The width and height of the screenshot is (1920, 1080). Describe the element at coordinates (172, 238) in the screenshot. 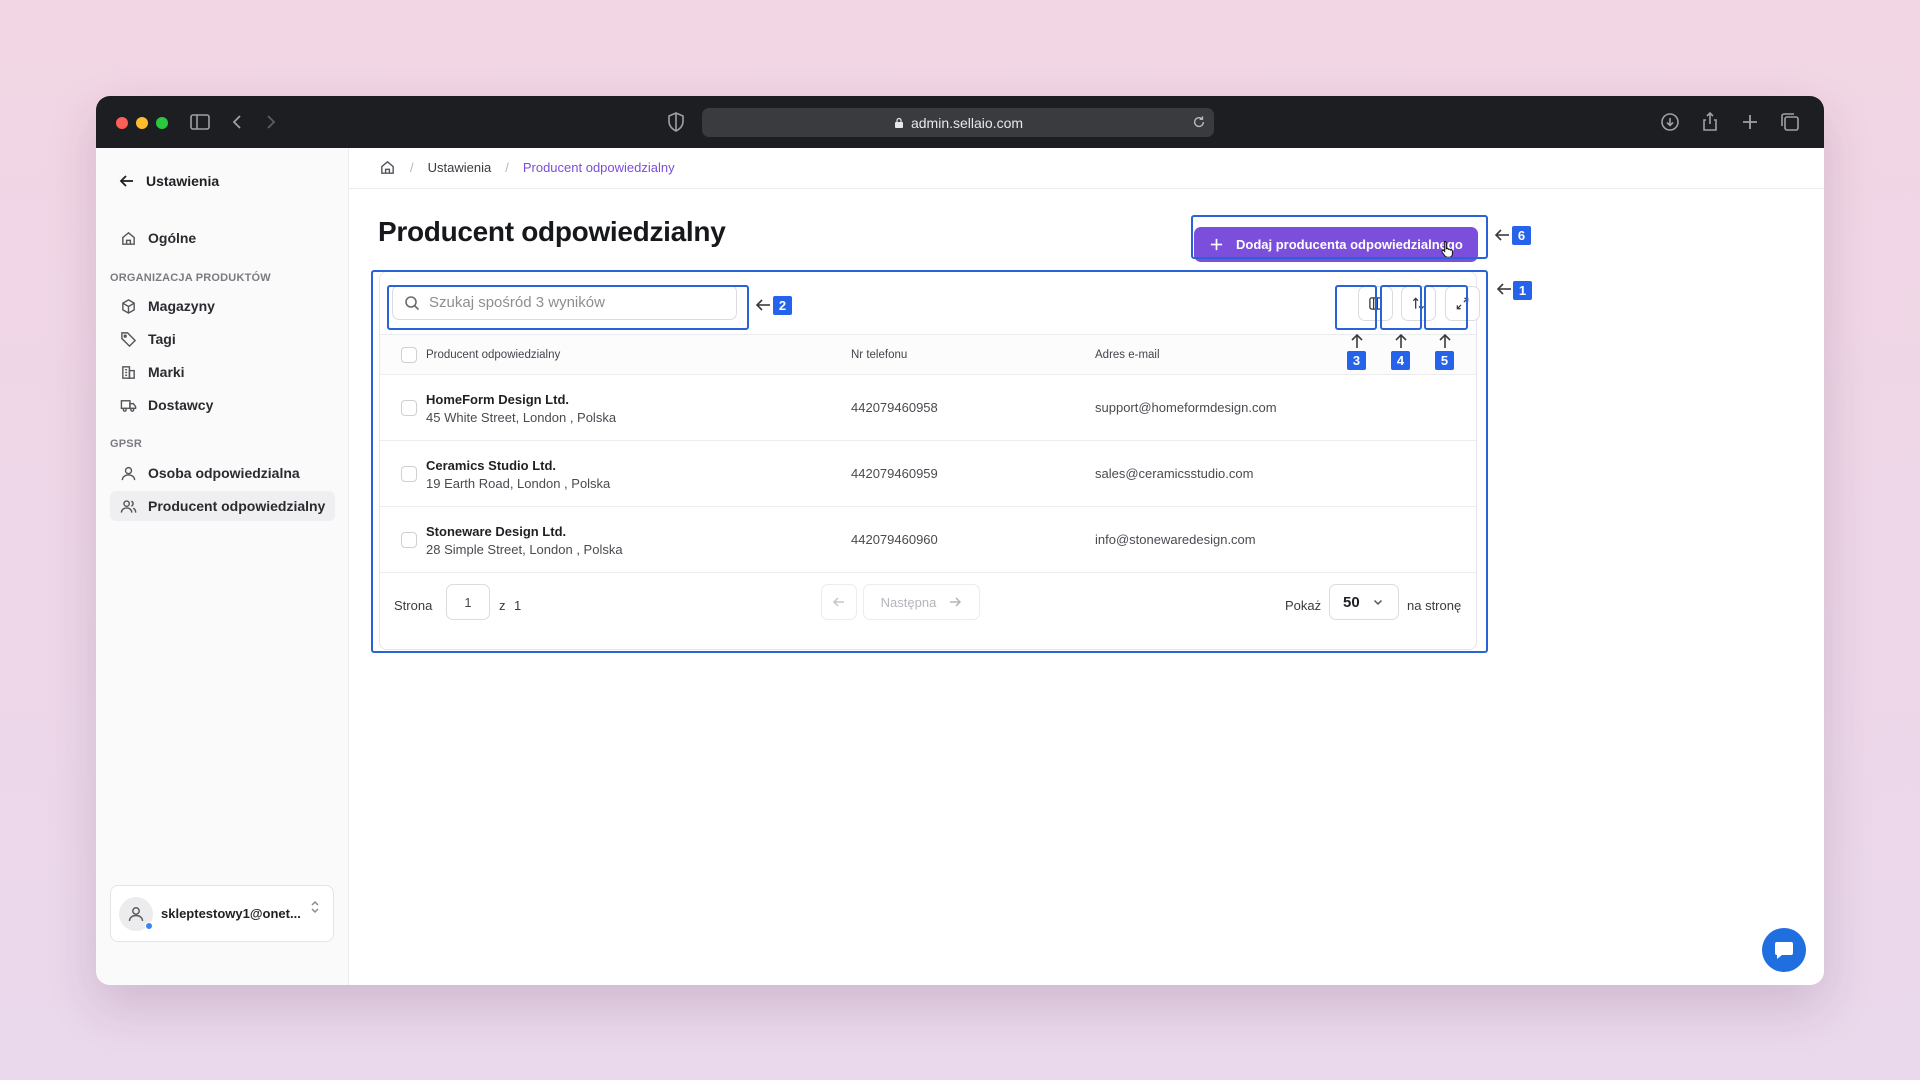

I see `sidebar-item-label: Ogólne` at that location.